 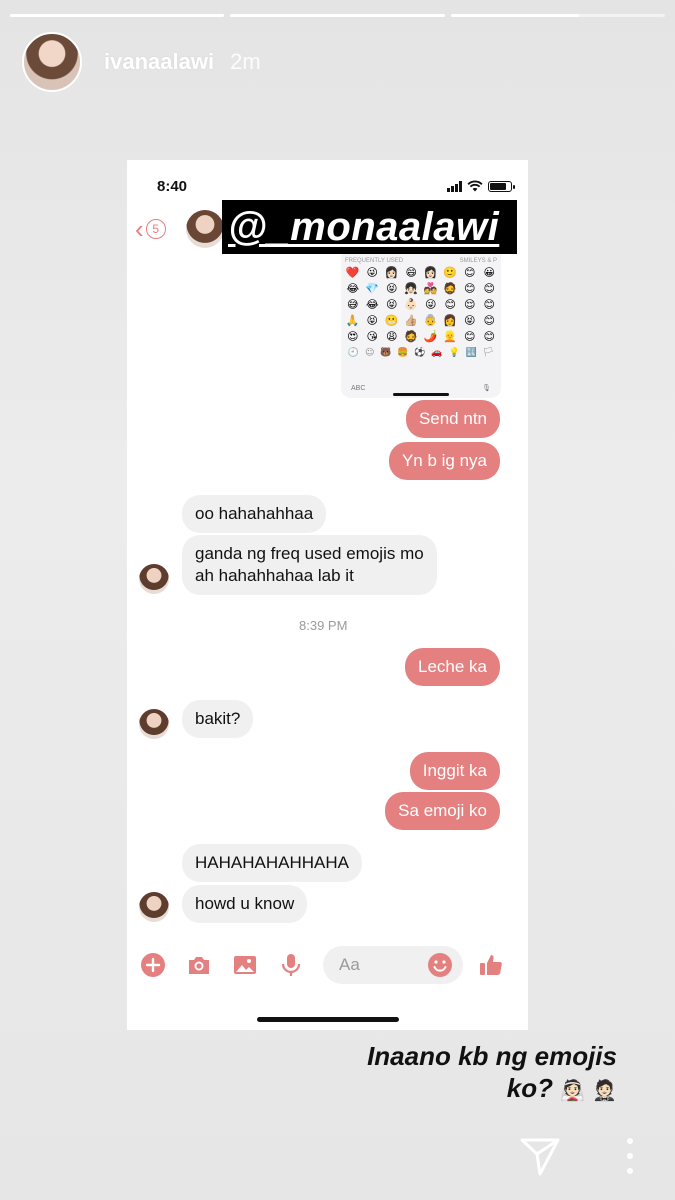 I want to click on status-bar: 8:40, so click(x=336, y=186).